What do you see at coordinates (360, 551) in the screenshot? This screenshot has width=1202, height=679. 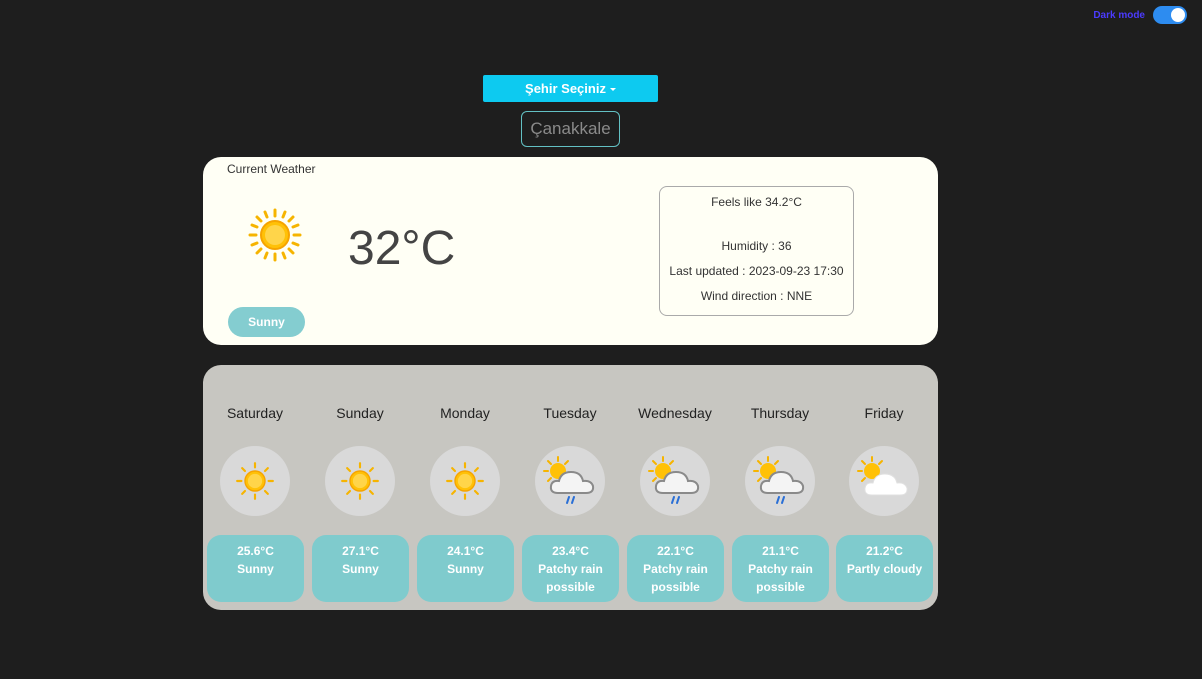 I see `forecast-temp: 27.1°C` at bounding box center [360, 551].